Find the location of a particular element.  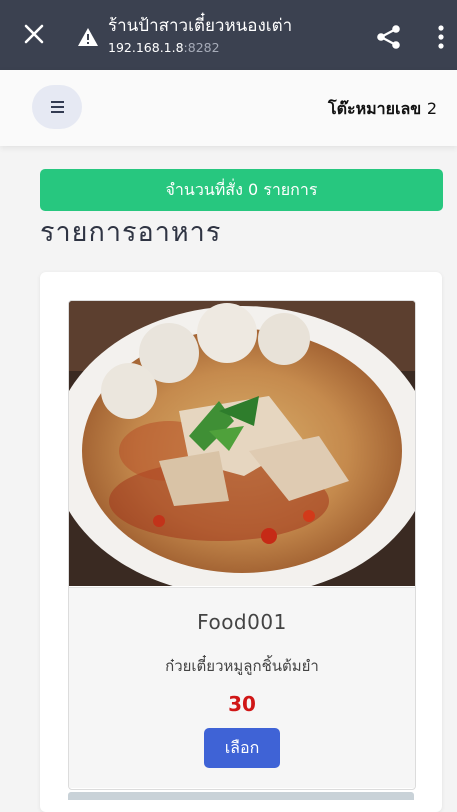

food-name: ก๋วยเตี๋ยวหมูลูกชิ้นต้มยำ is located at coordinates (242, 666).